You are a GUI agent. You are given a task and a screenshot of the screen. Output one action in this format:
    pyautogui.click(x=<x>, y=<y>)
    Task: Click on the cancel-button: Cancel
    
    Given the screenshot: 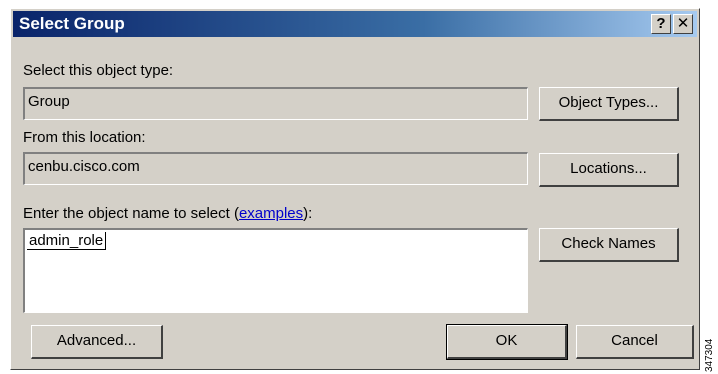 What is the action you would take?
    pyautogui.click(x=635, y=342)
    